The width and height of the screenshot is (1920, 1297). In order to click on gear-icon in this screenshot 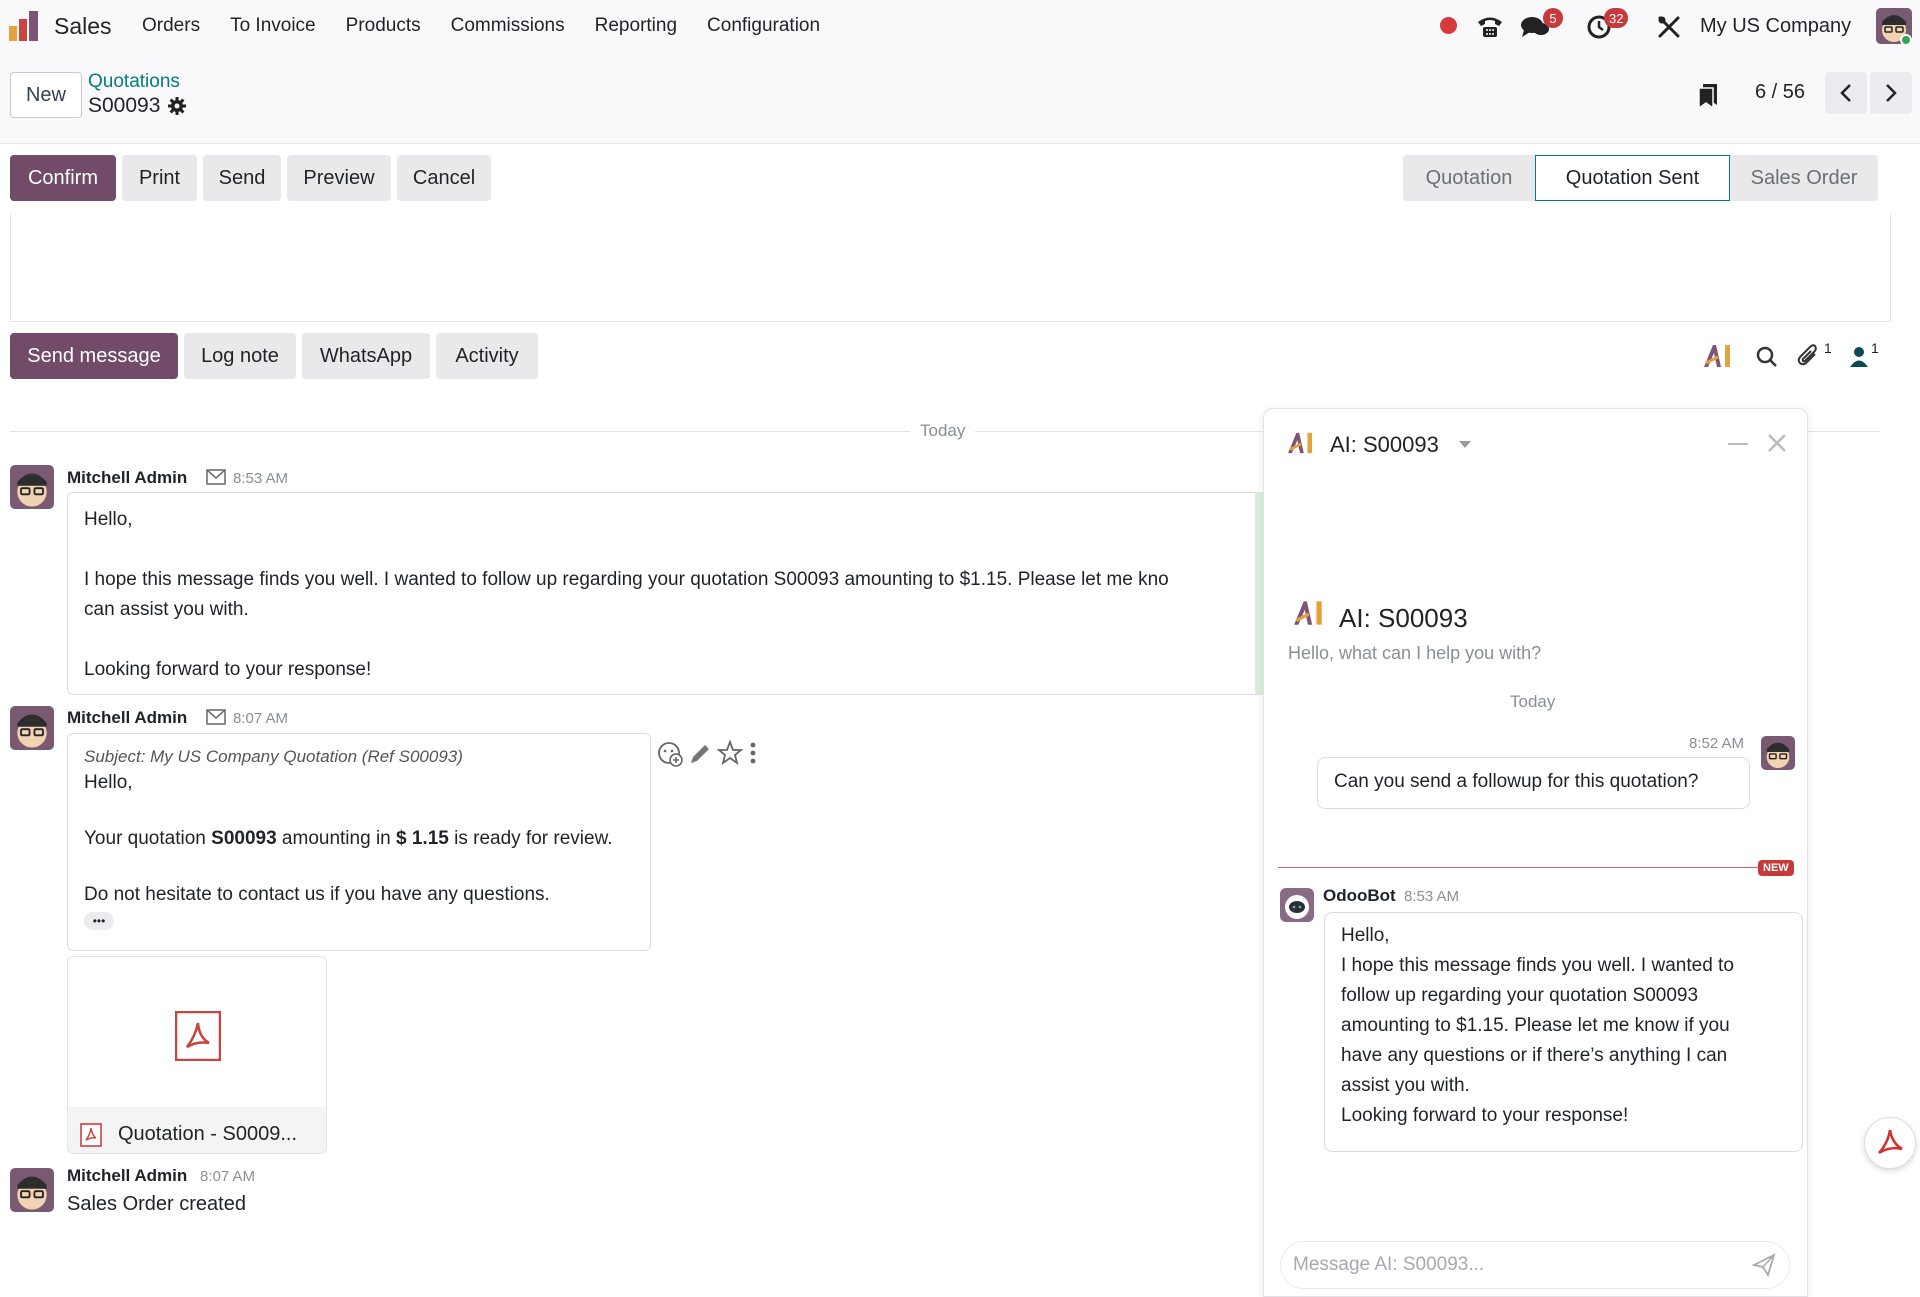, I will do `click(177, 106)`.